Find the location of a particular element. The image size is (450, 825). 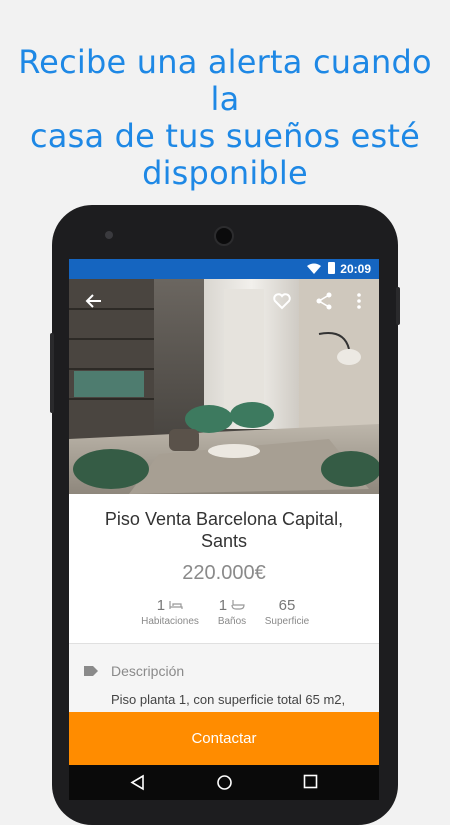

bathtub-icon is located at coordinates (238, 605).